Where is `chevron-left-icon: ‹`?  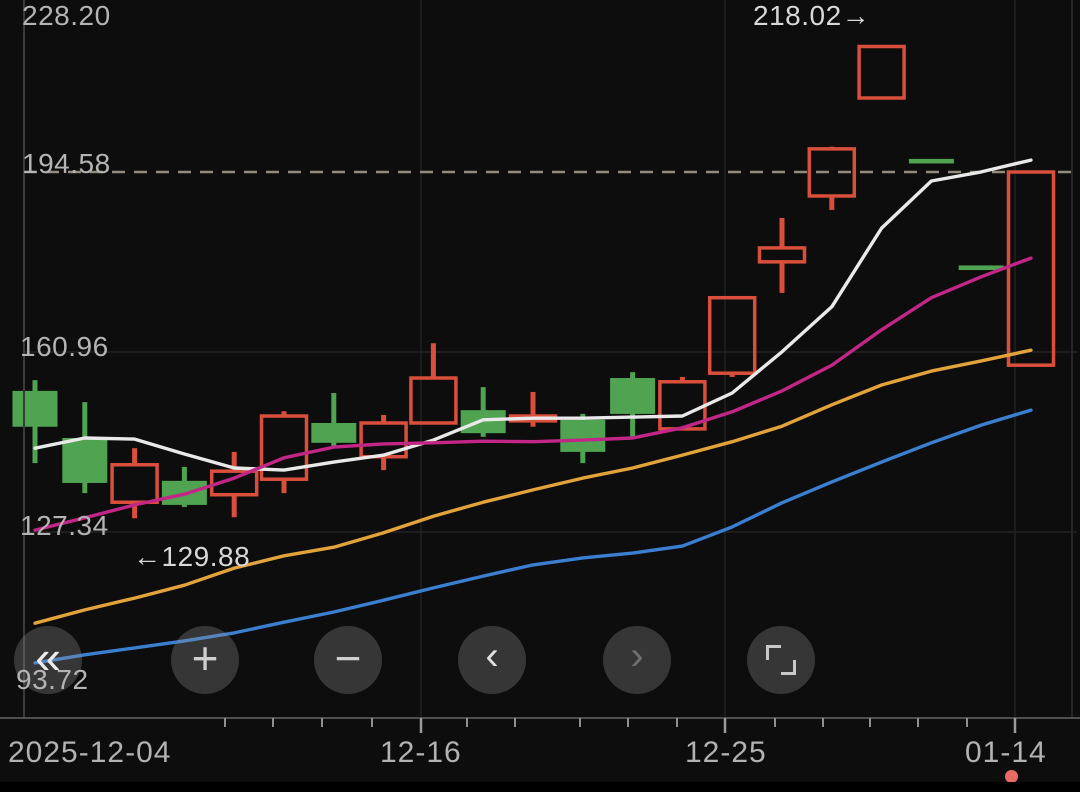
chevron-left-icon: ‹ is located at coordinates (492, 656).